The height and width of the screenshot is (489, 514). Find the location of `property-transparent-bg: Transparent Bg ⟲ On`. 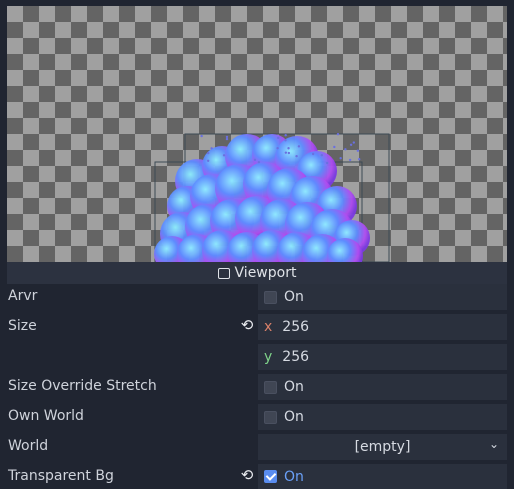

property-transparent-bg: Transparent Bg ⟲ On is located at coordinates (257, 476).